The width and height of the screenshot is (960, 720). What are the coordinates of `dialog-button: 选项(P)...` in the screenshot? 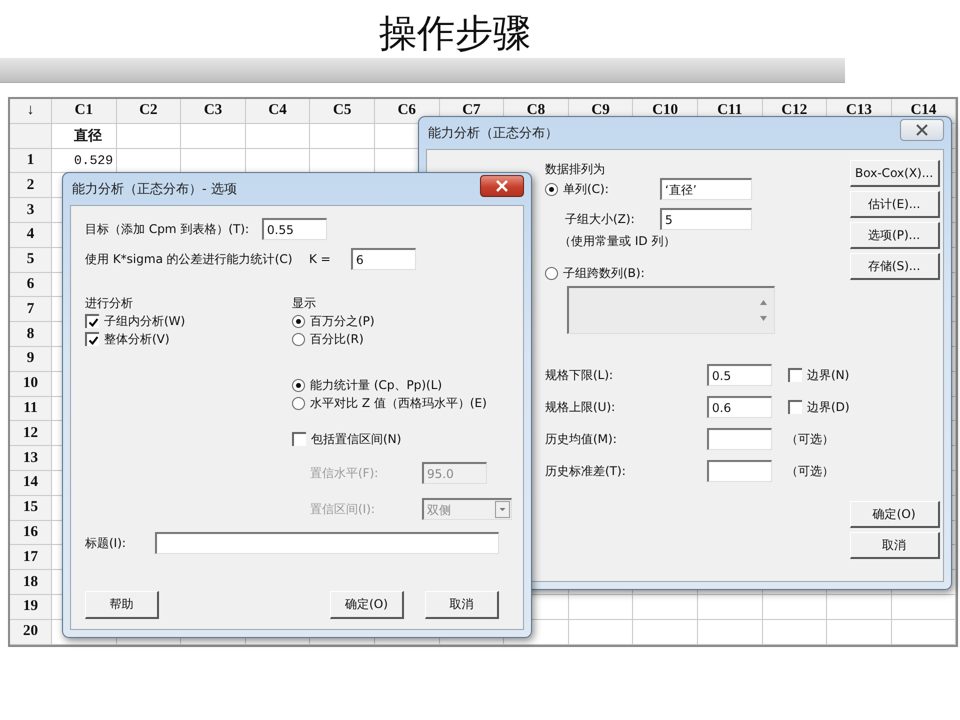 It's located at (895, 235).